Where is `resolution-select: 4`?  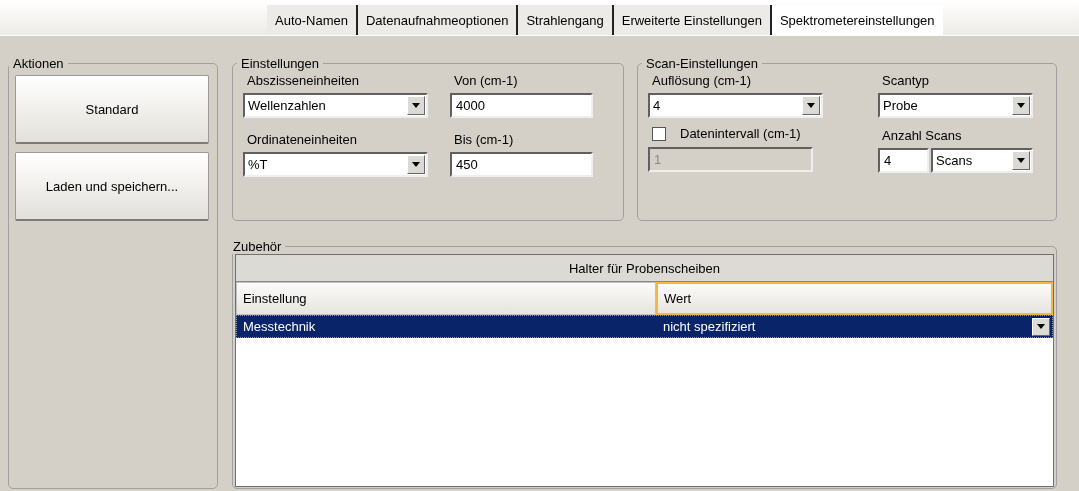 resolution-select: 4 is located at coordinates (735, 105).